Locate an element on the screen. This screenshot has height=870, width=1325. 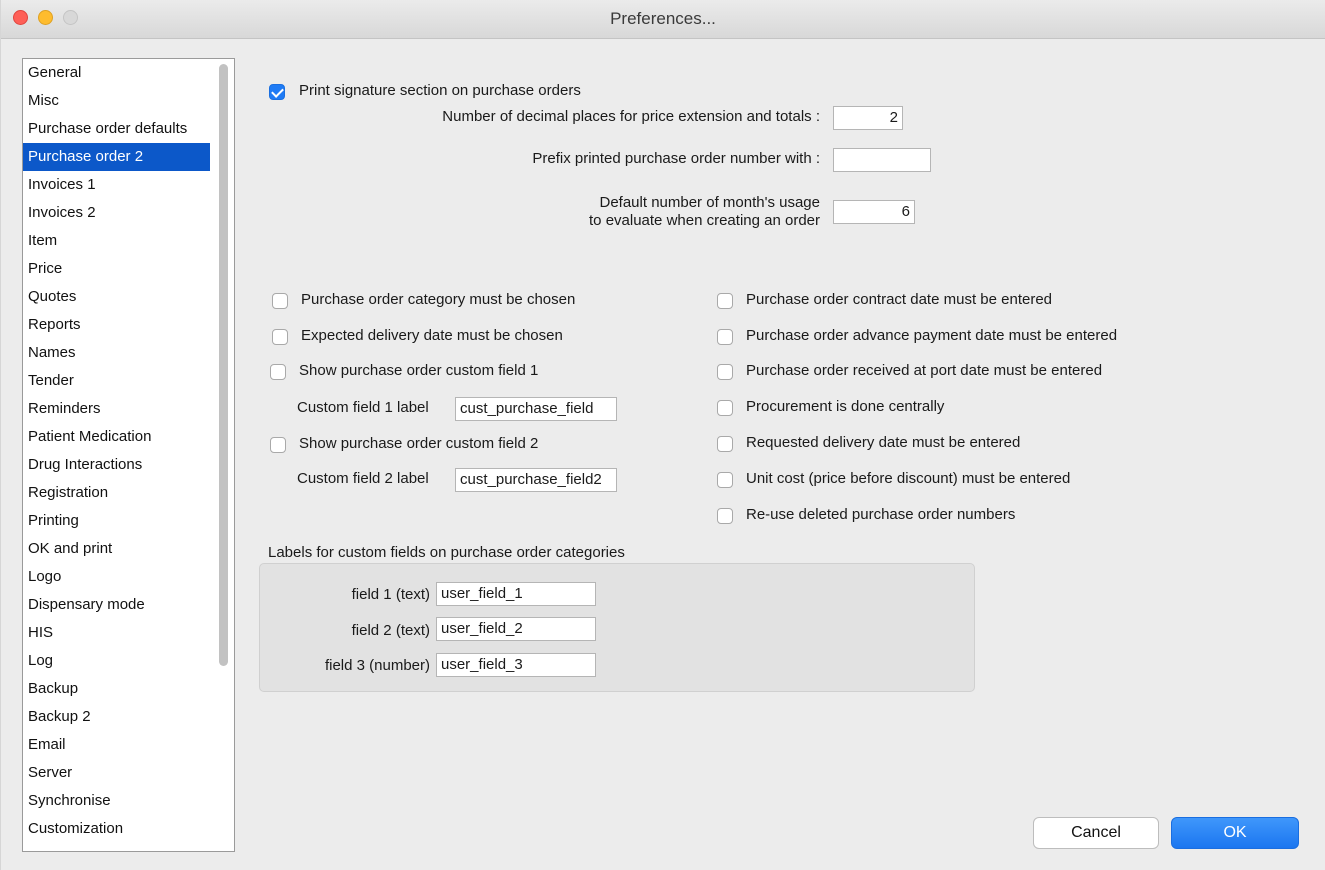
show-custom-field-2-checkbox is located at coordinates (278, 445).